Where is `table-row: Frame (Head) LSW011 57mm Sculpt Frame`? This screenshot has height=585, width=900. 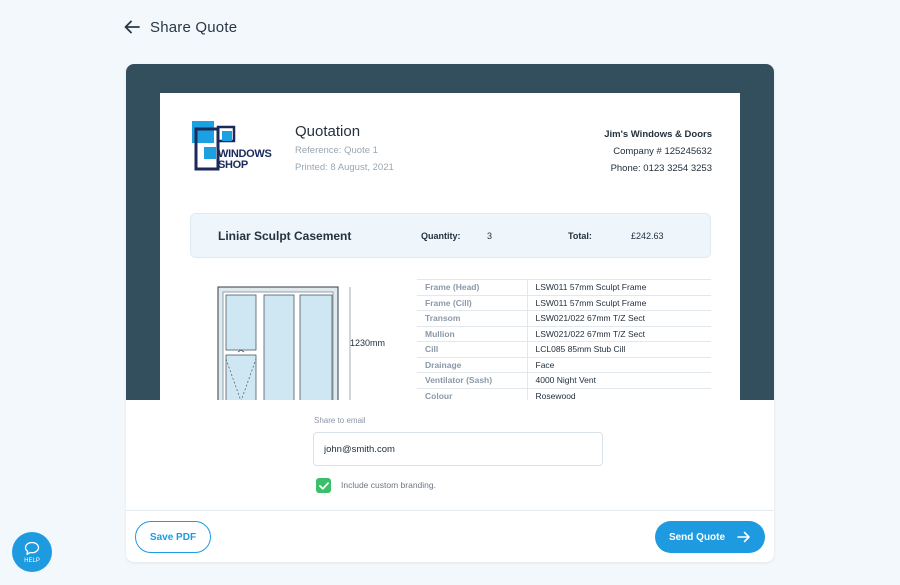 table-row: Frame (Head) LSW011 57mm Sculpt Frame is located at coordinates (564, 287).